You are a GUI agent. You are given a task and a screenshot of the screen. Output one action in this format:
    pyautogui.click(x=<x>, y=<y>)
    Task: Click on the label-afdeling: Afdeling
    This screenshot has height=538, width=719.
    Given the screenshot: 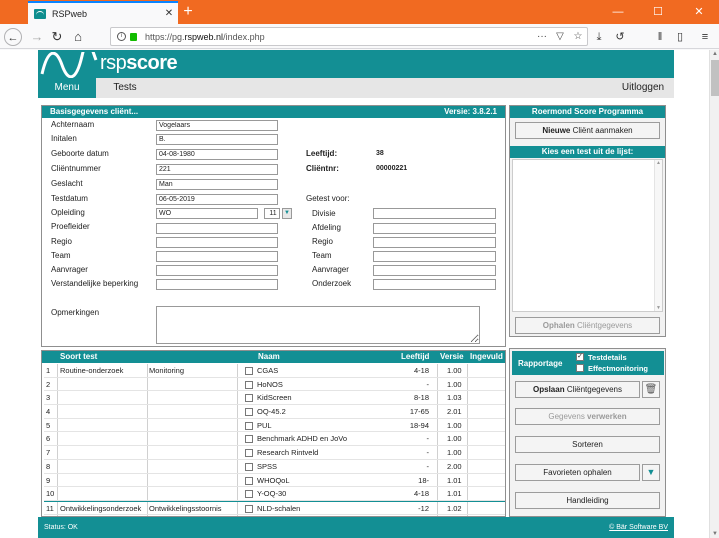 What is the action you would take?
    pyautogui.click(x=326, y=227)
    